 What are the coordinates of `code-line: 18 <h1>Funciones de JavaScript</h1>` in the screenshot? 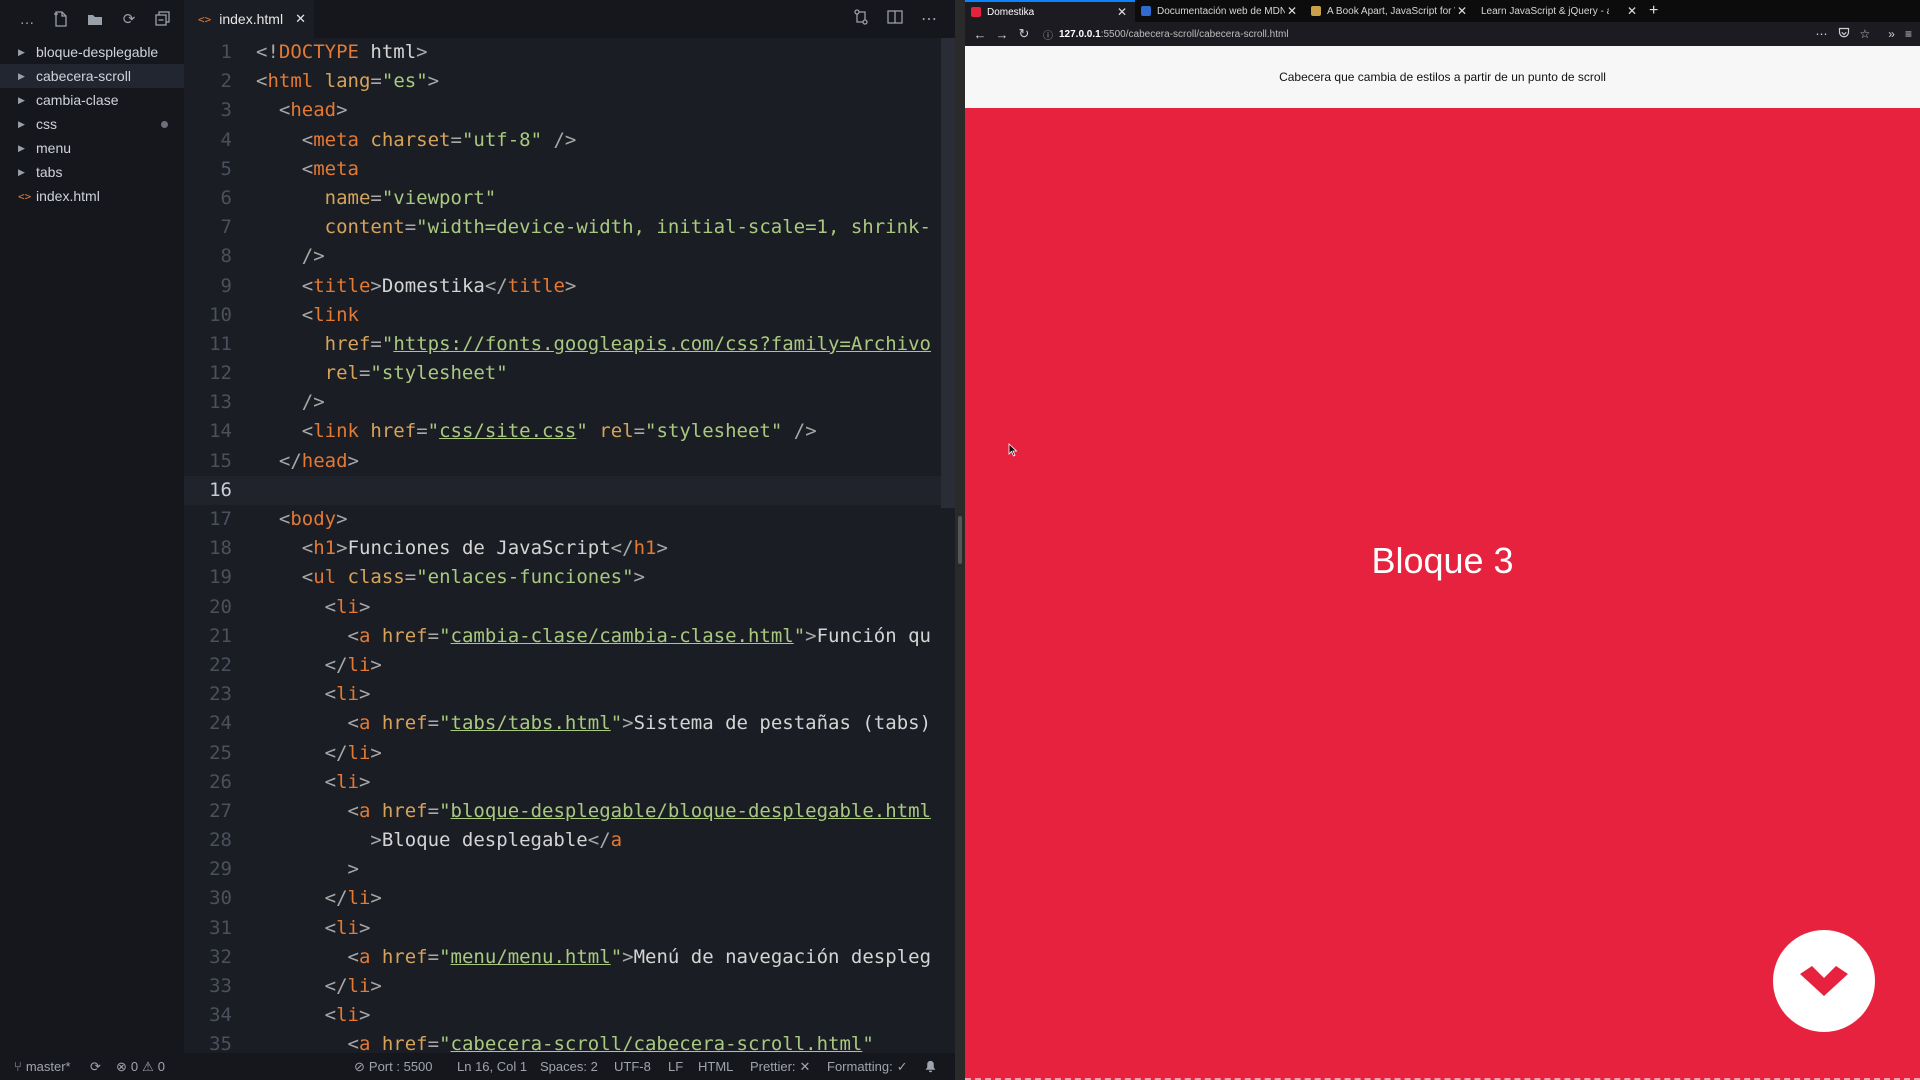 It's located at (569, 548).